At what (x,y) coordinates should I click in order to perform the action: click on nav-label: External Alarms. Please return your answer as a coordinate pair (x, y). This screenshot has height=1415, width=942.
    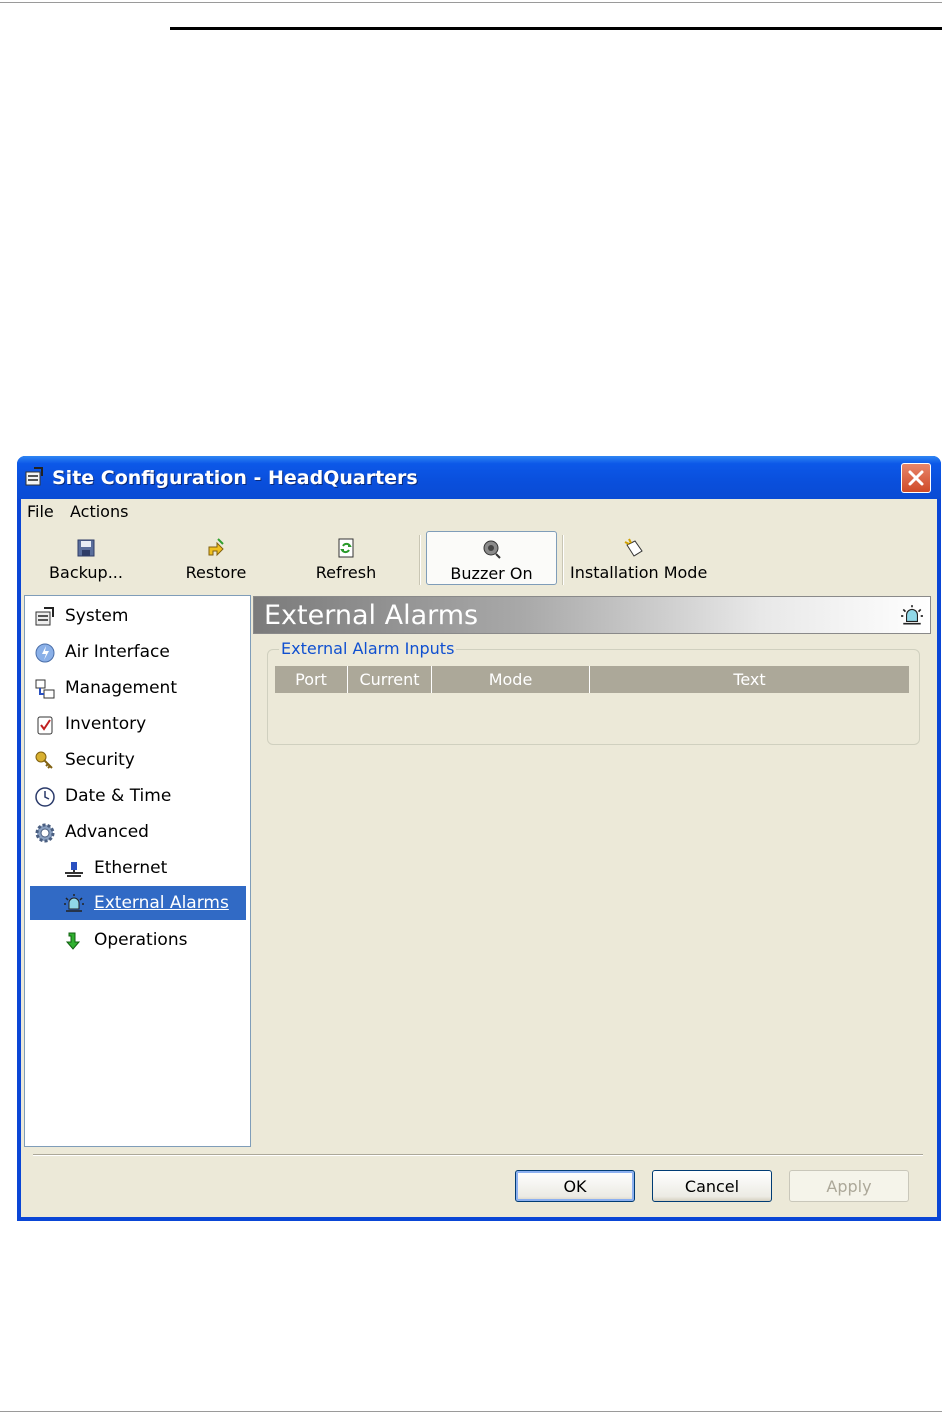
    Looking at the image, I should click on (161, 903).